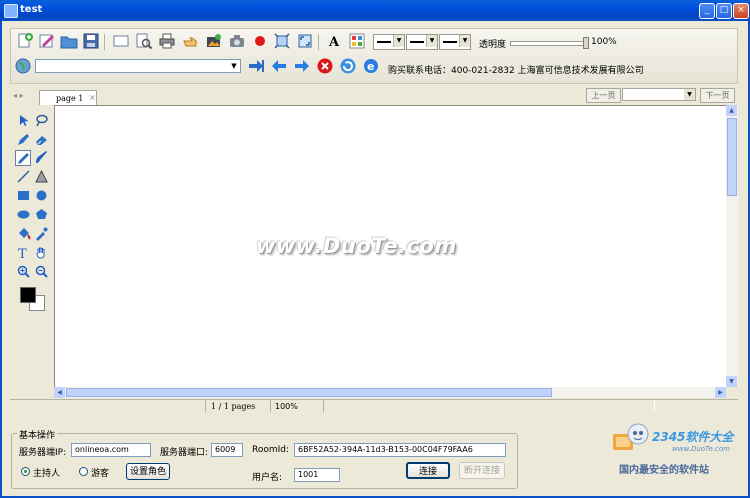  What do you see at coordinates (707, 11) in the screenshot?
I see `minimize-button: _` at bounding box center [707, 11].